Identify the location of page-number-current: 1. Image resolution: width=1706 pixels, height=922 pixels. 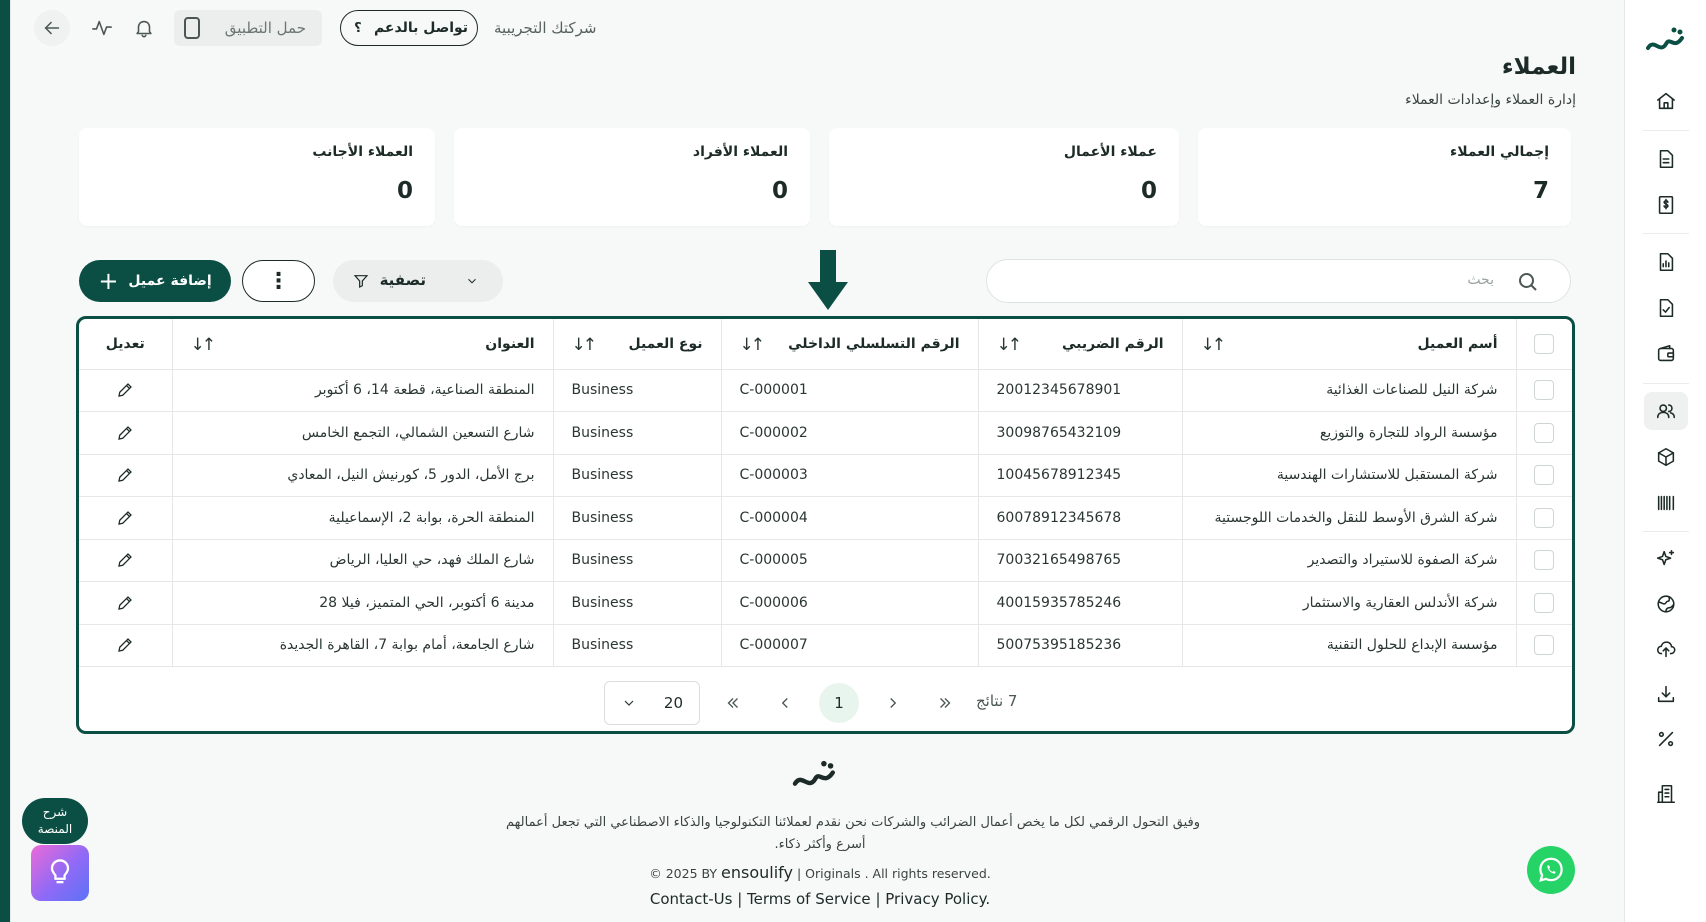
(839, 703).